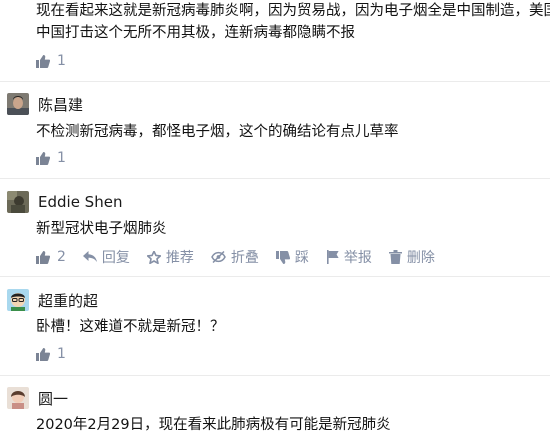  I want to click on comment-author: 陈昌建, so click(60, 104).